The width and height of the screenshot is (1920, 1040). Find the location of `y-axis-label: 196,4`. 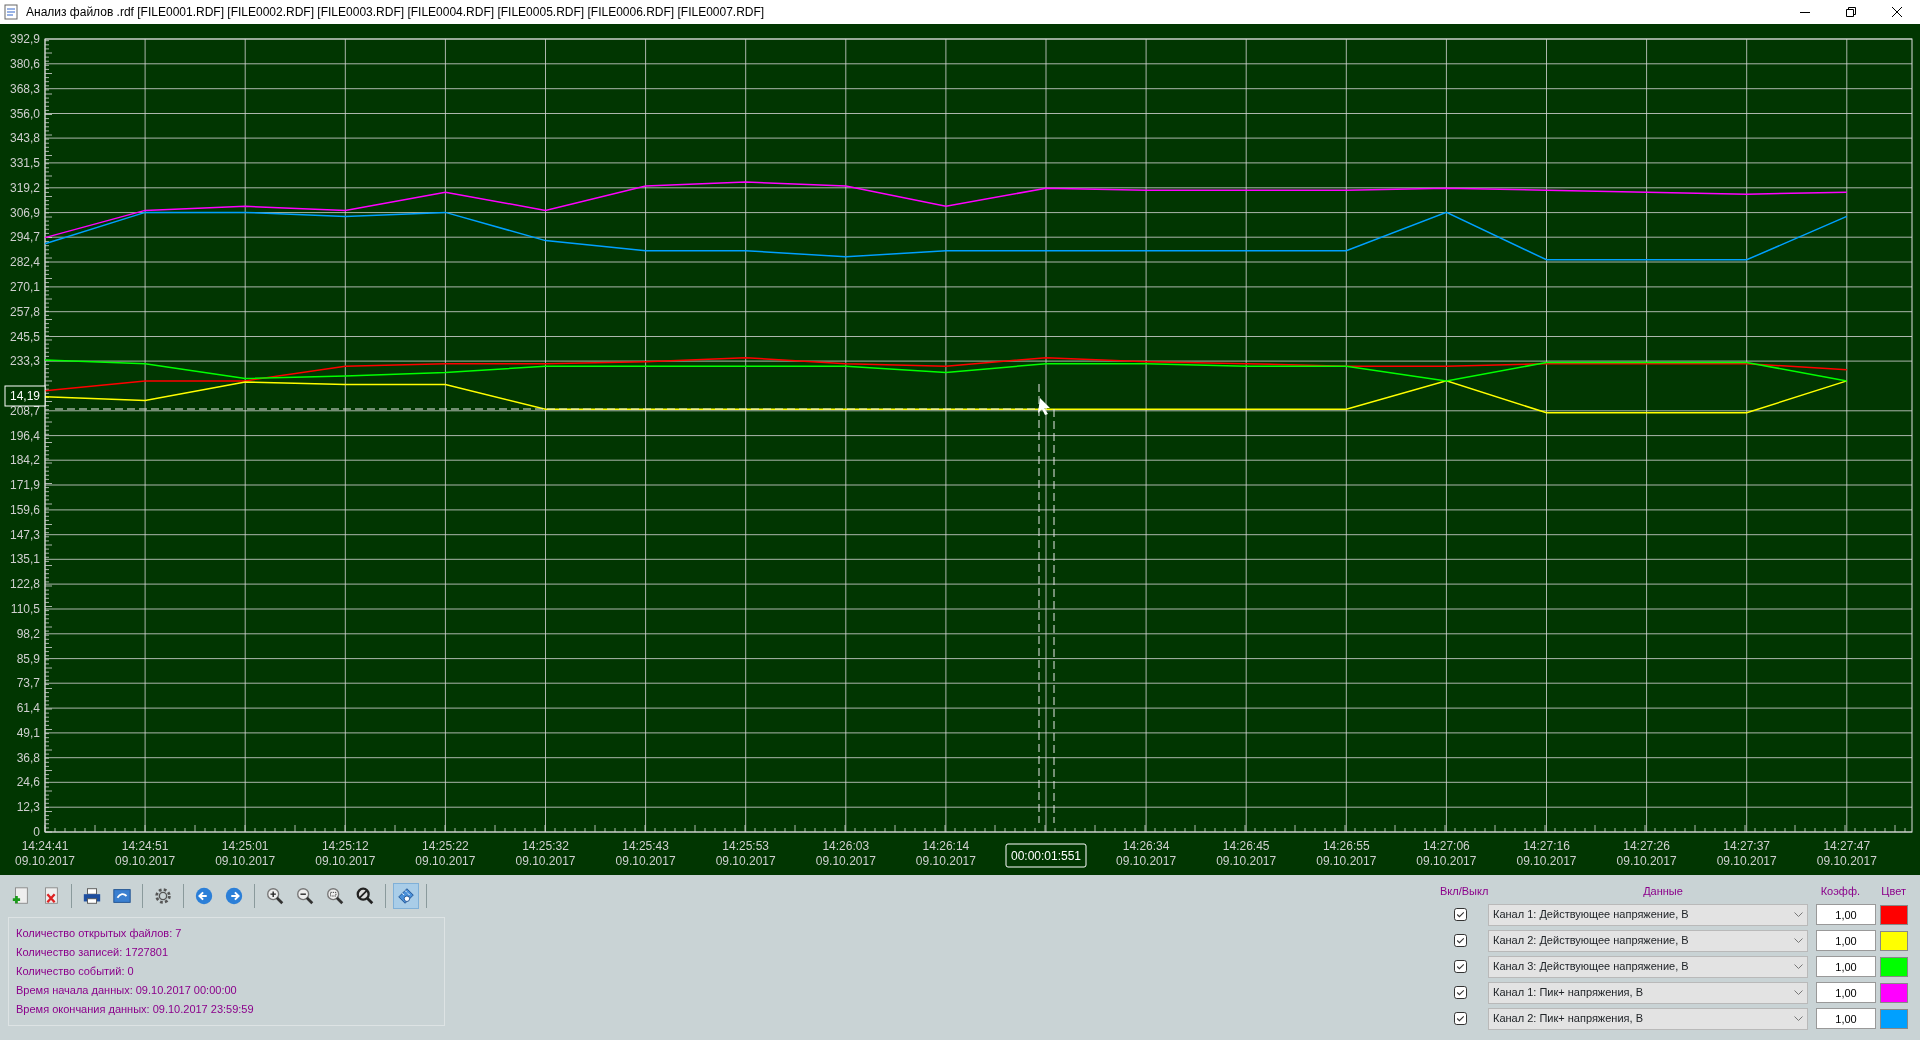

y-axis-label: 196,4 is located at coordinates (24, 435).